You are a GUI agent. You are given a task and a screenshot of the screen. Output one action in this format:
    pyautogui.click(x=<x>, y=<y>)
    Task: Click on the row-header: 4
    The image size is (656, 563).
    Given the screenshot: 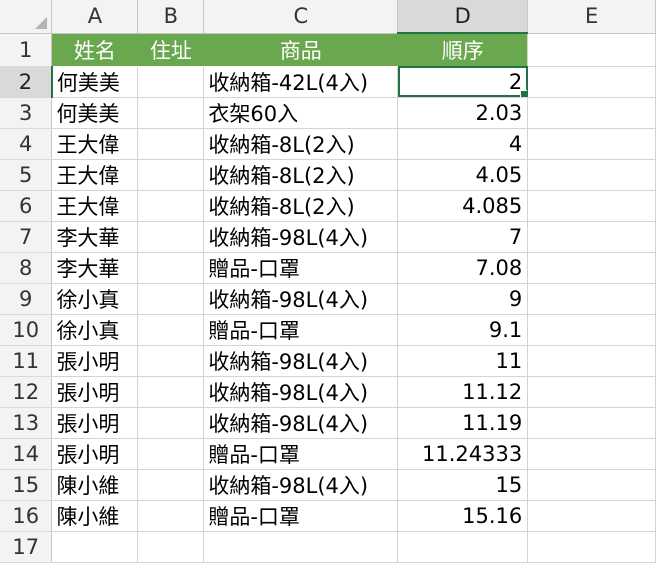 What is the action you would take?
    pyautogui.click(x=26, y=144)
    